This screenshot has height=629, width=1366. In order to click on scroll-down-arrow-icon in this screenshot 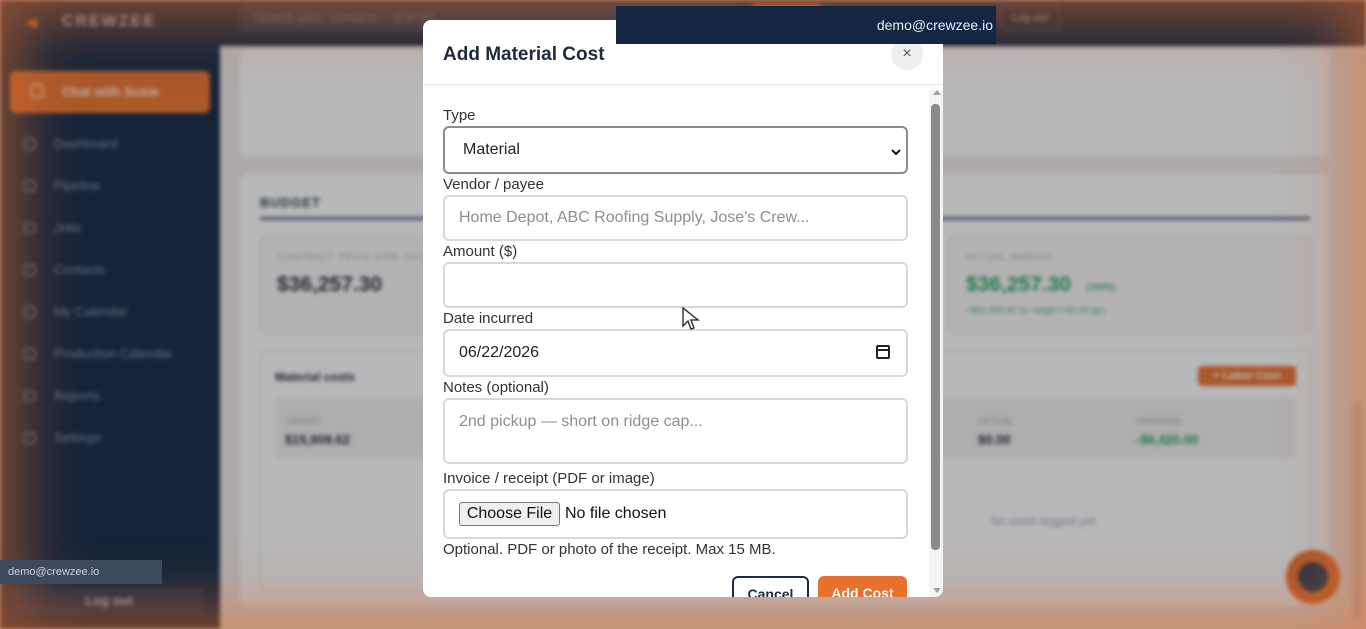, I will do `click(937, 590)`.